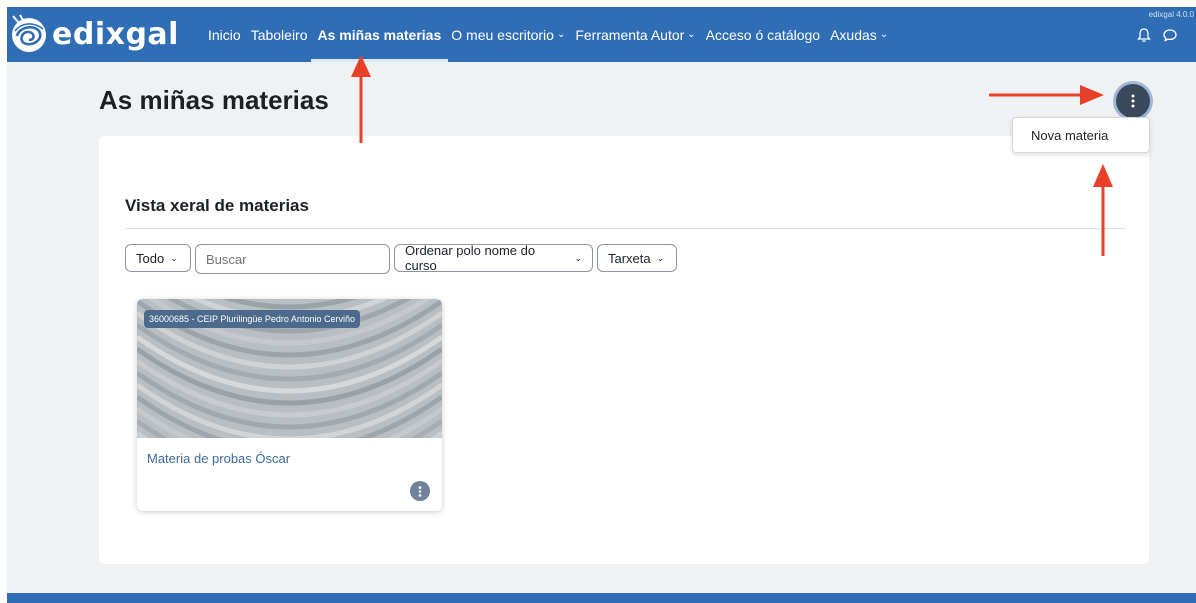 The width and height of the screenshot is (1196, 603). Describe the element at coordinates (1144, 35) in the screenshot. I see `bell-icon` at that location.